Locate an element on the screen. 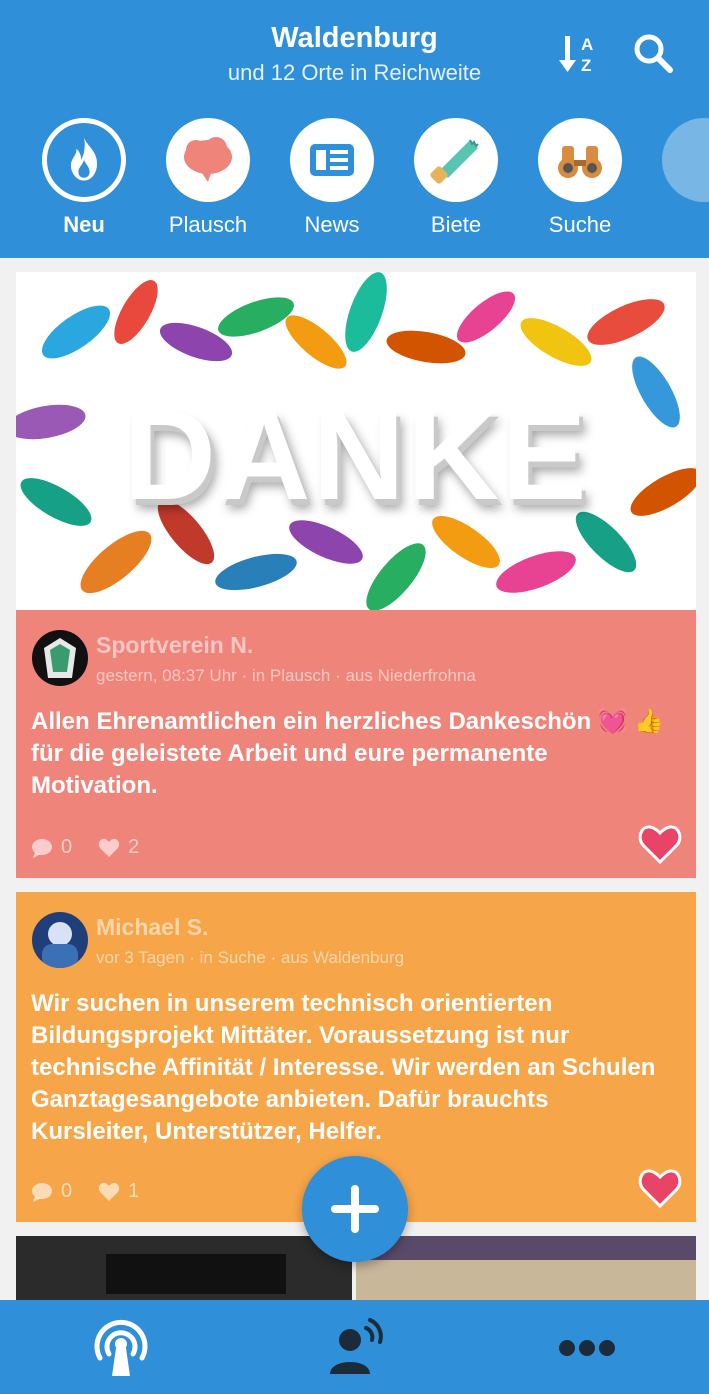  sort-az-icon: A Z is located at coordinates (581, 53).